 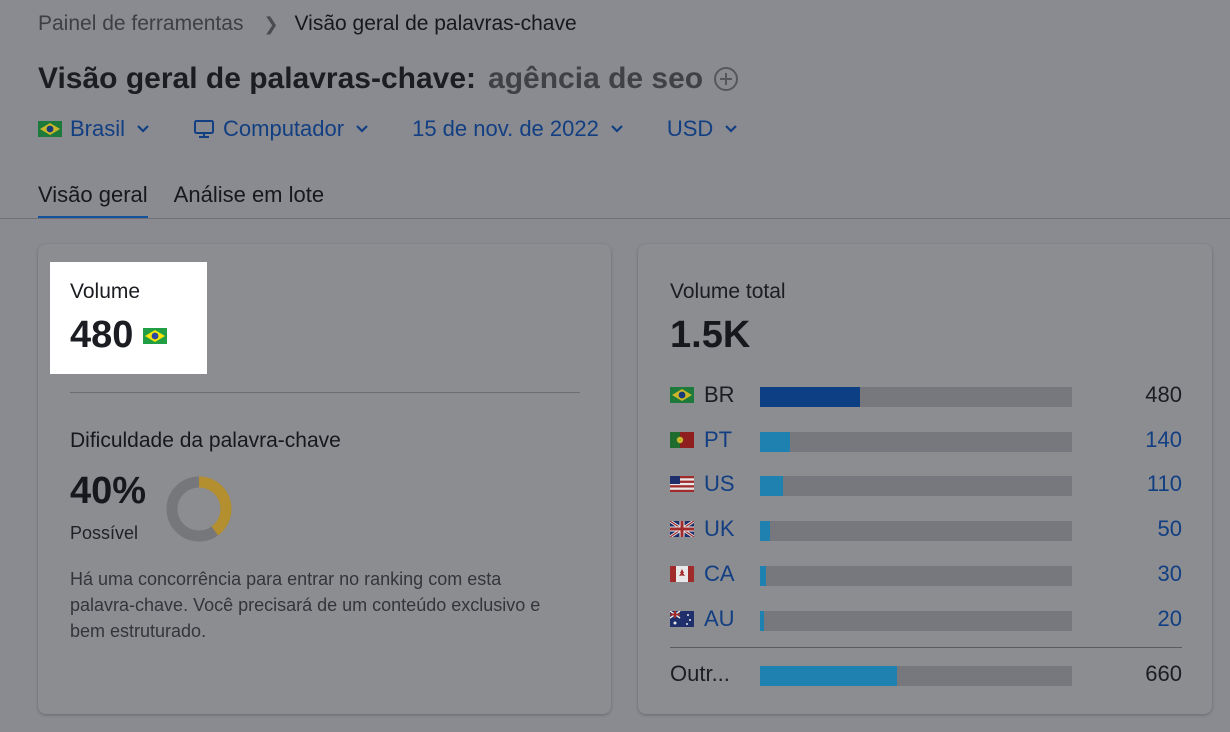 I want to click on keyword-difficulty-label: Dificuldade da palavra-chave, so click(x=205, y=440).